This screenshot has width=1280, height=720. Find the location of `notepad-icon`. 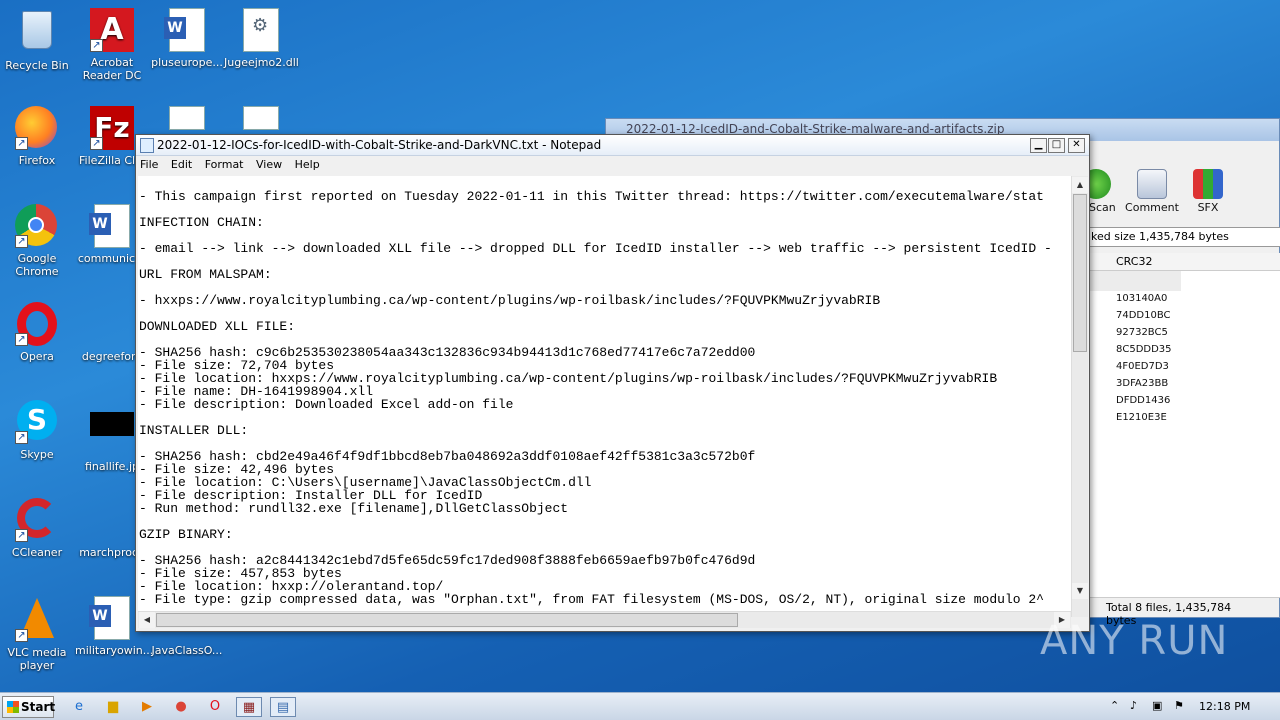

notepad-icon is located at coordinates (147, 145).